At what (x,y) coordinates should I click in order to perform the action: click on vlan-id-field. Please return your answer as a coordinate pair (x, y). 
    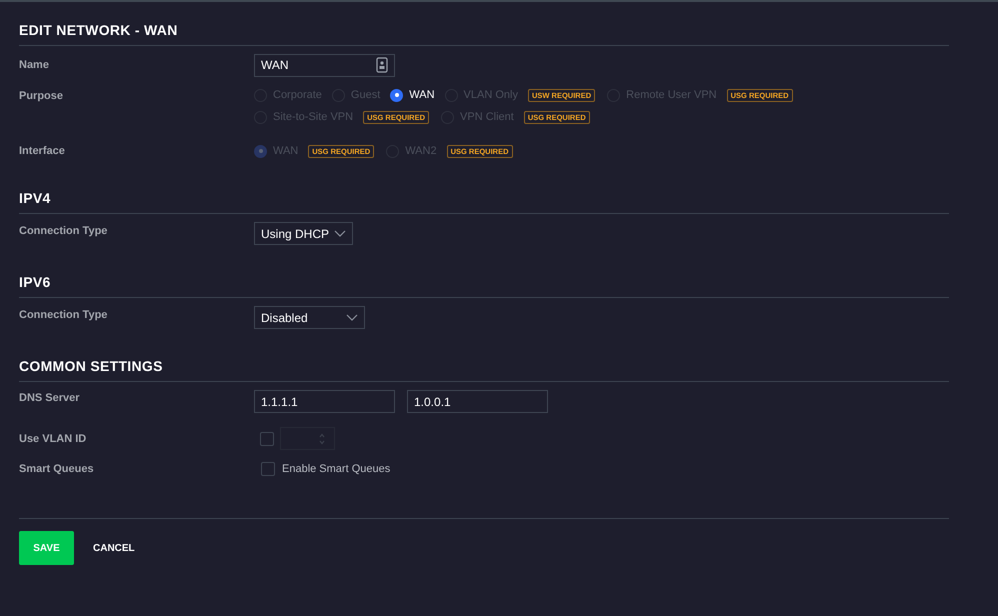
    Looking at the image, I should click on (307, 438).